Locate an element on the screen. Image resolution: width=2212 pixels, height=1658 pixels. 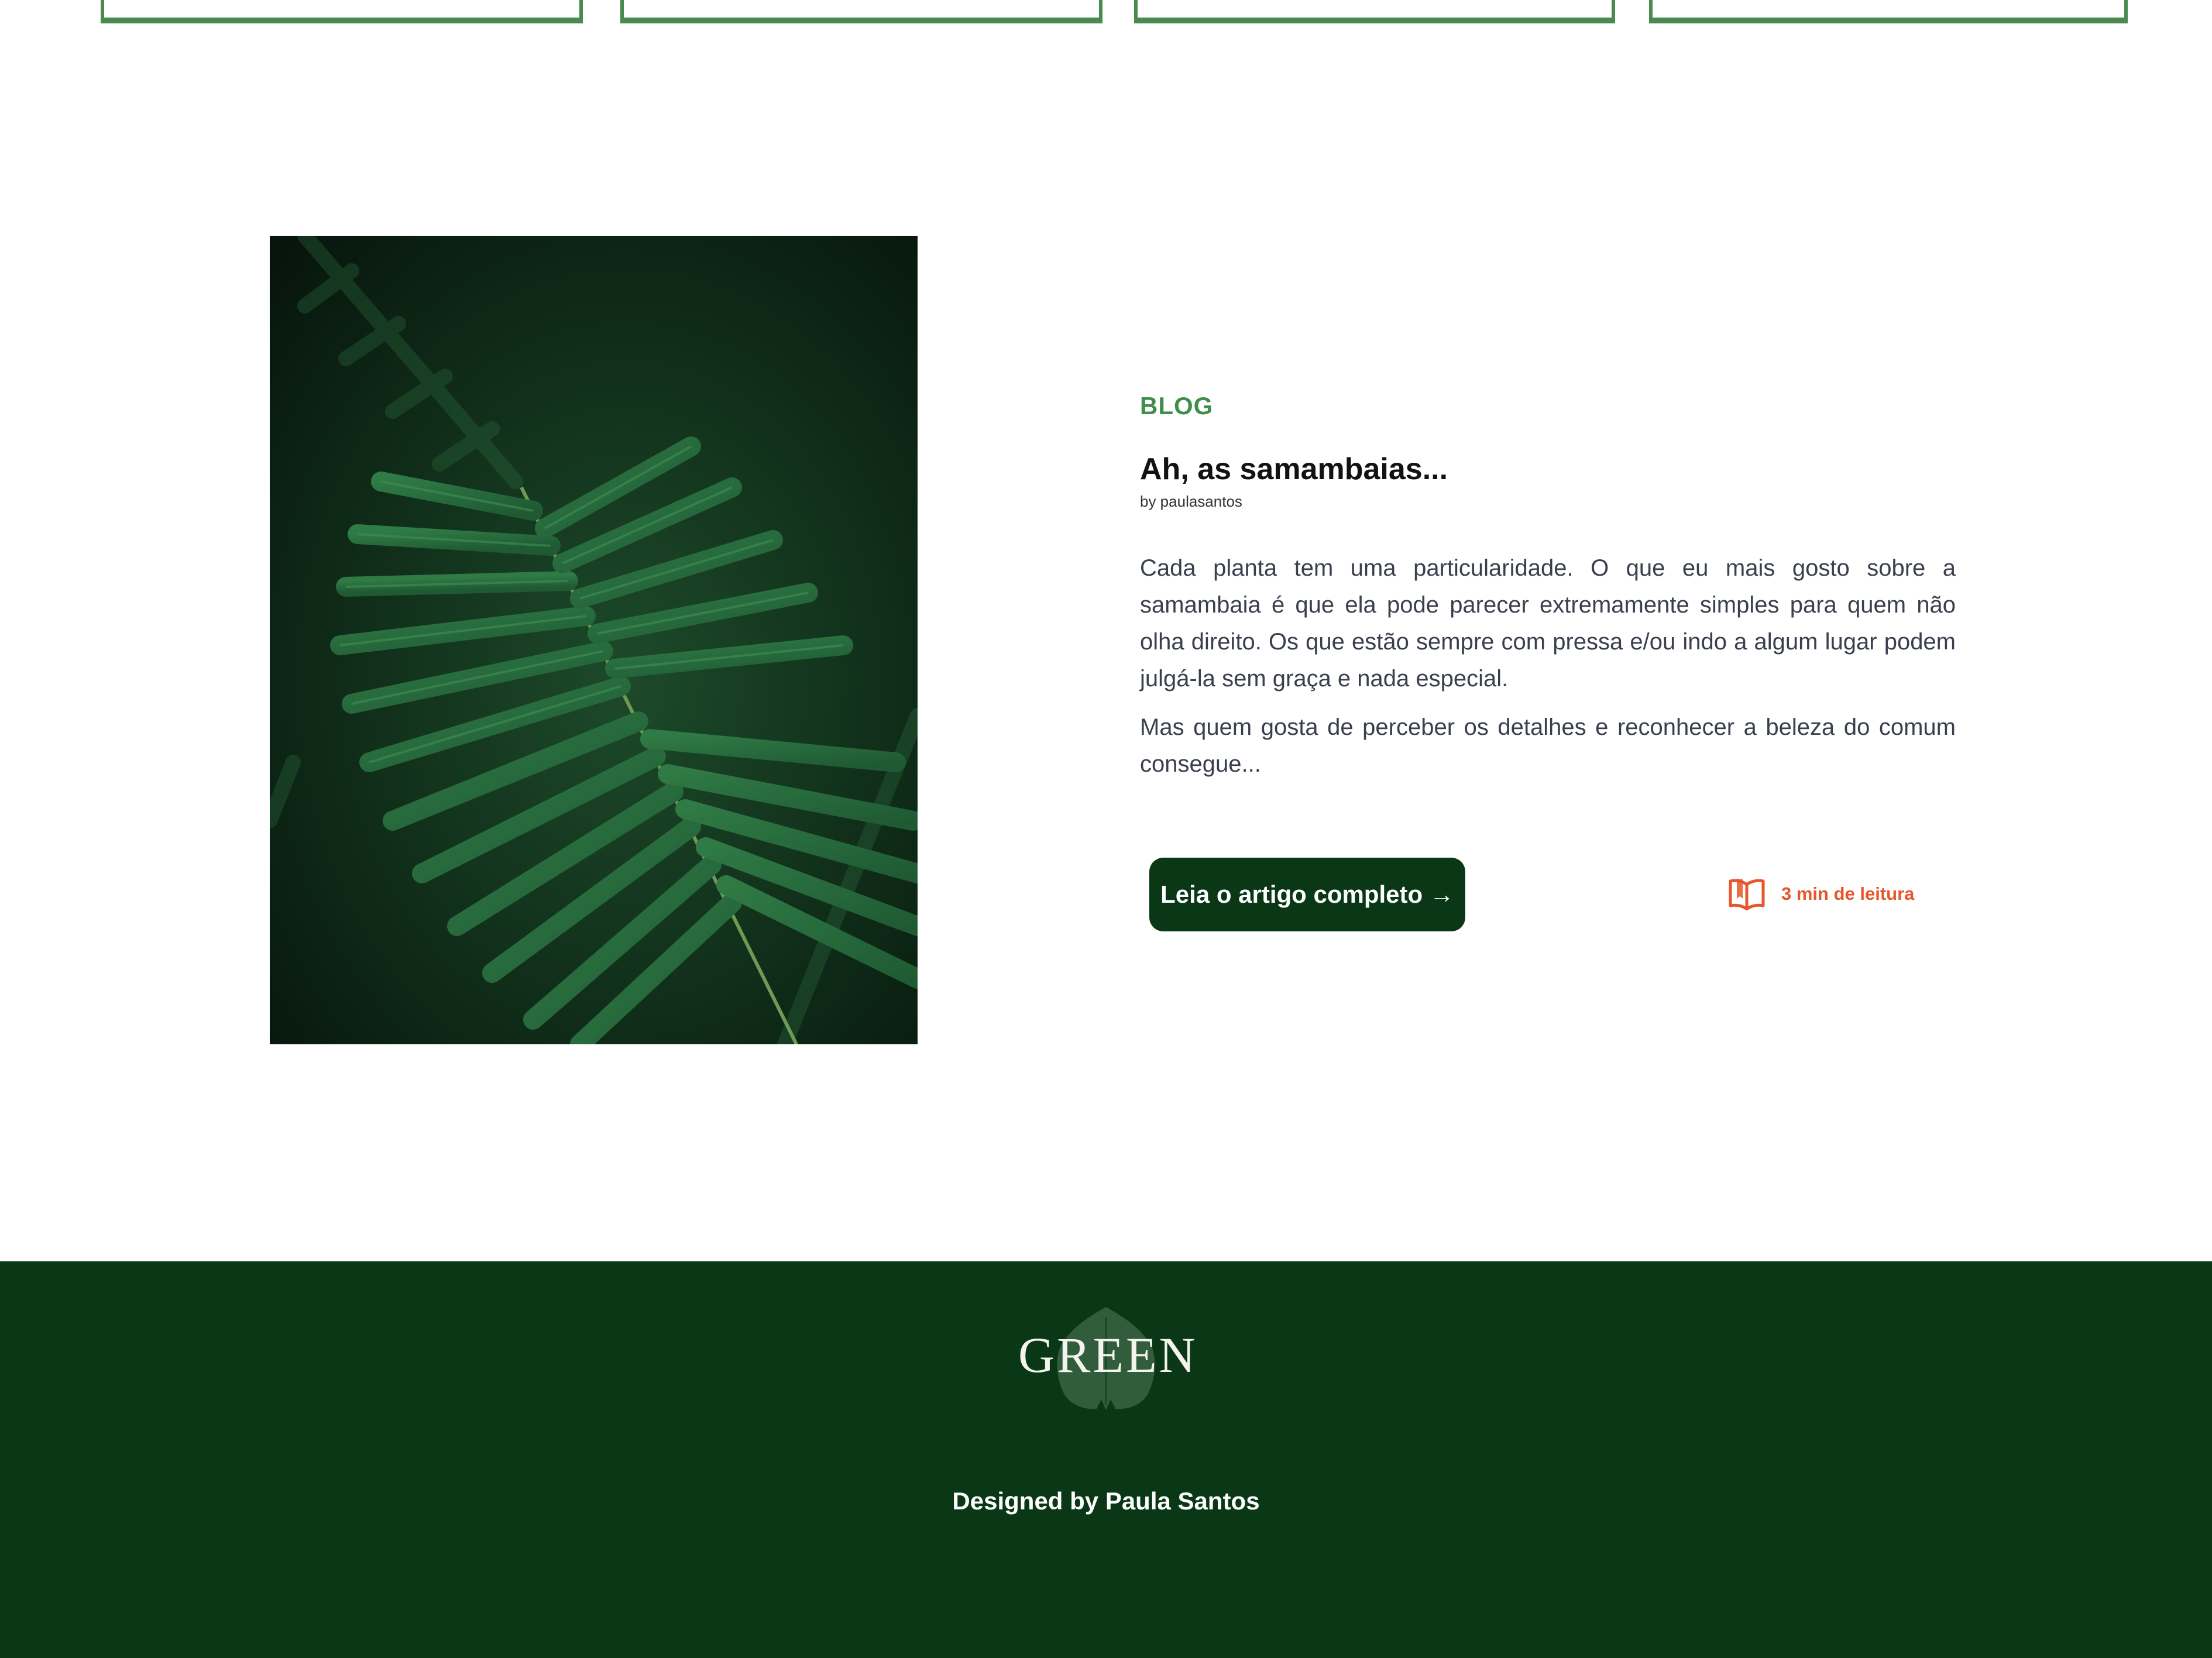
open-book-icon is located at coordinates (1747, 894).